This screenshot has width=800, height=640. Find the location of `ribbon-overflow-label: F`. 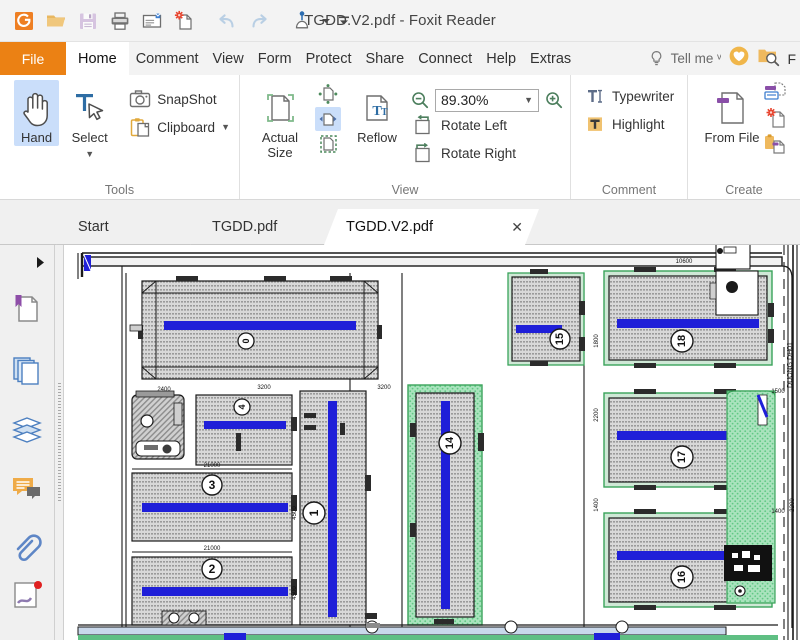

ribbon-overflow-label: F is located at coordinates (792, 59).